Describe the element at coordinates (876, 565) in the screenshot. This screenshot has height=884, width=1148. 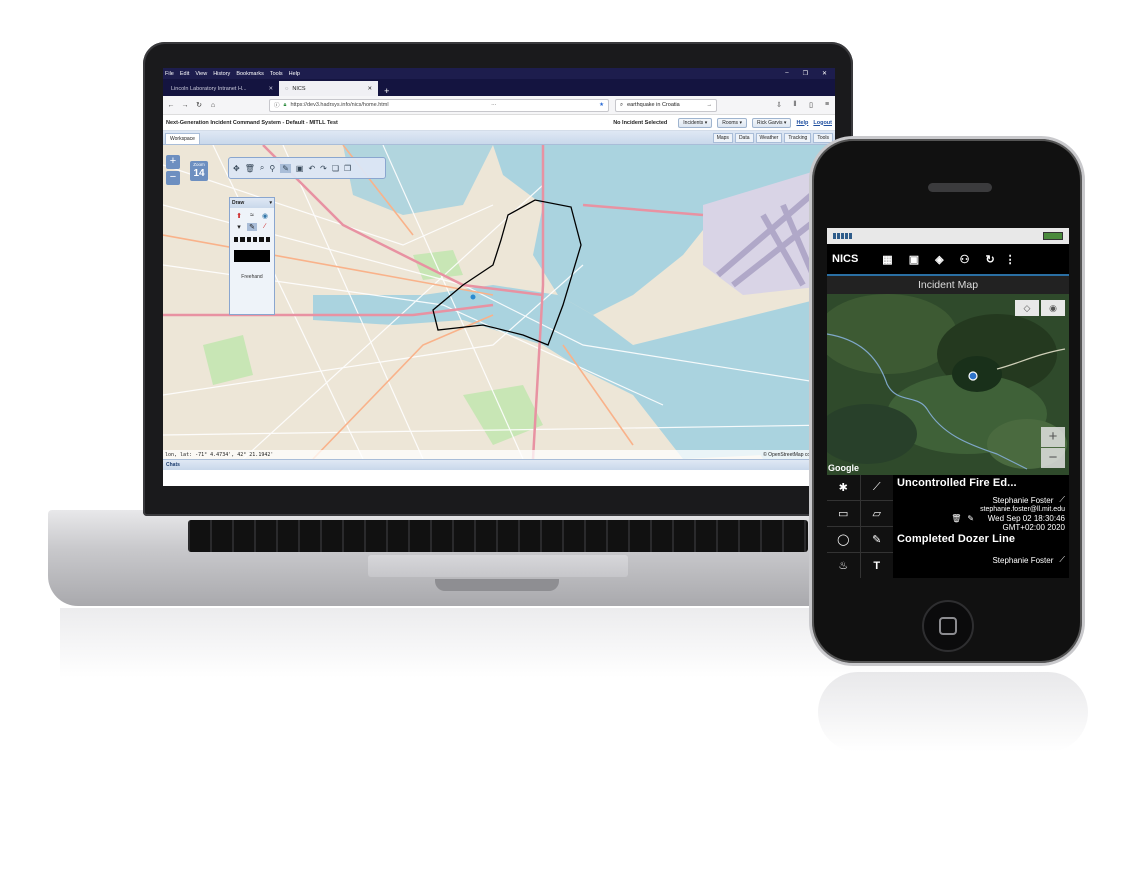
I see `text-icon: T` at that location.